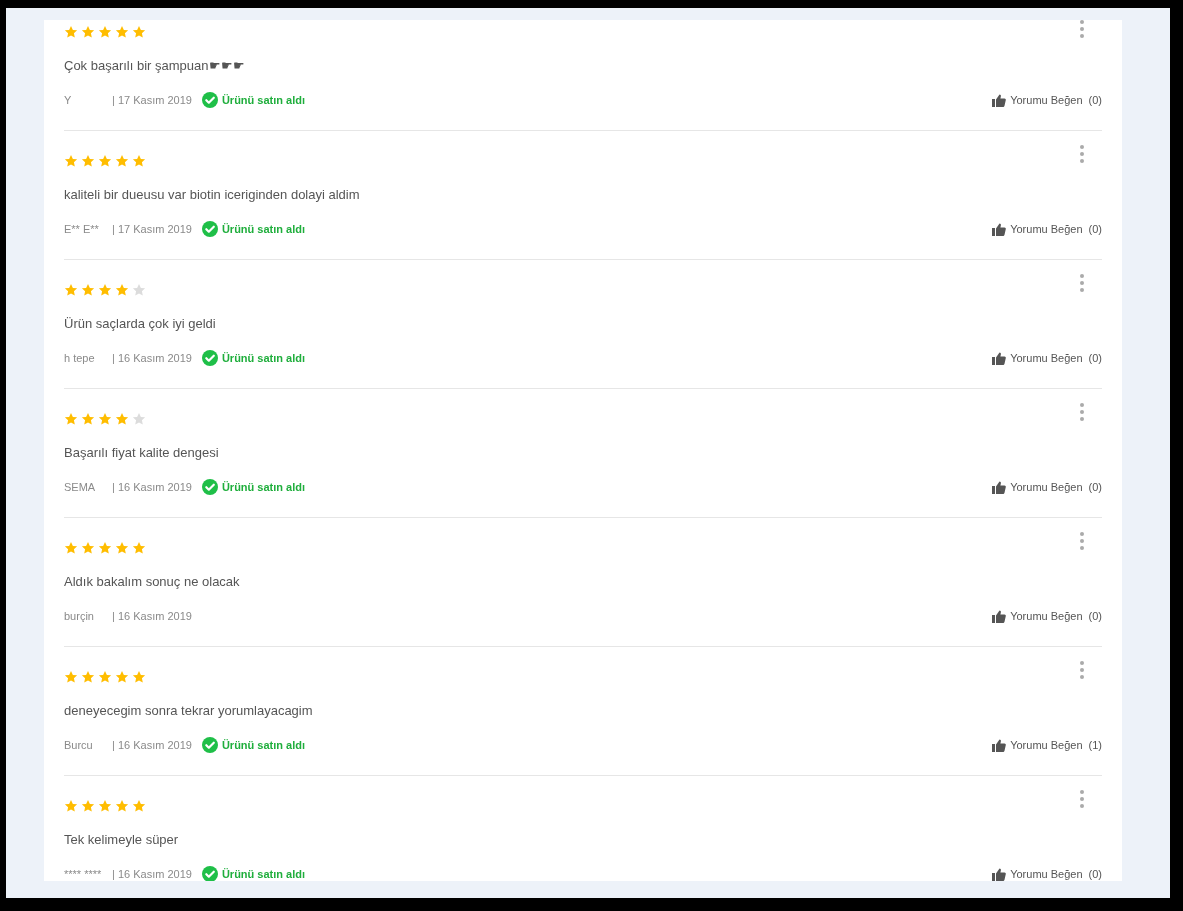 The width and height of the screenshot is (1183, 911). What do you see at coordinates (141, 453) in the screenshot?
I see `review-text: Başarılı fiyat kalite dengesi` at bounding box center [141, 453].